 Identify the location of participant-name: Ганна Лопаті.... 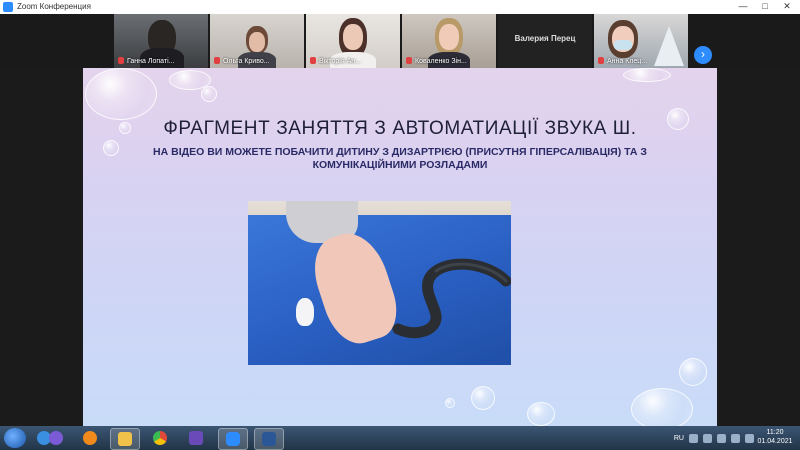
(146, 61).